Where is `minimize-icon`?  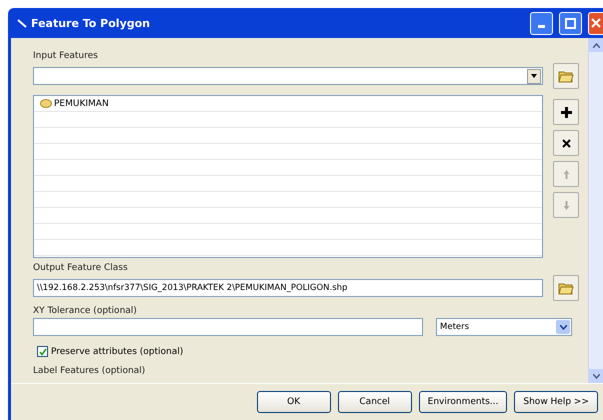
minimize-icon is located at coordinates (541, 26).